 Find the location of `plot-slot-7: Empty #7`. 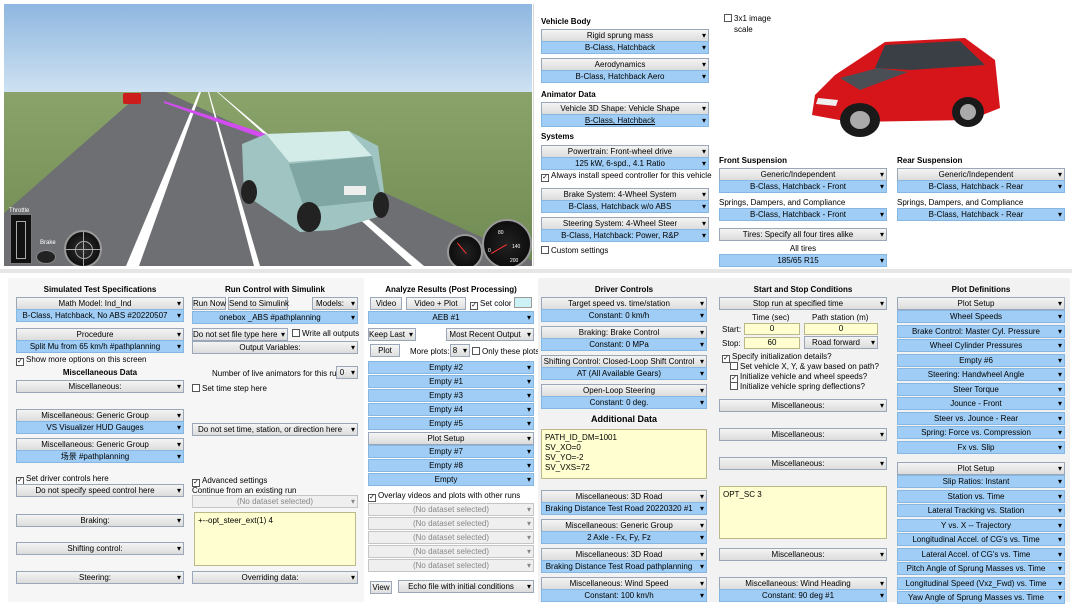

plot-slot-7: Empty #7 is located at coordinates (451, 451).